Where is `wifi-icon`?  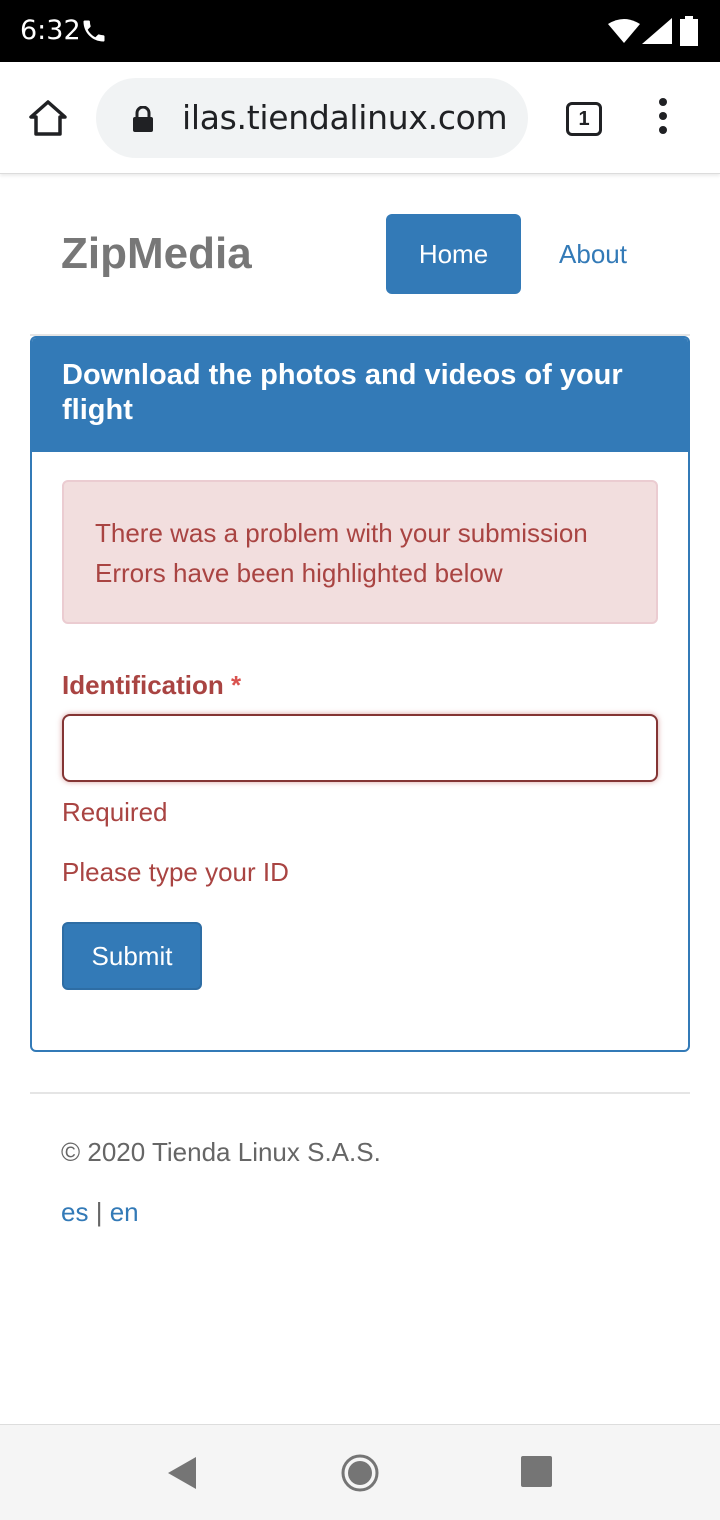
wifi-icon is located at coordinates (624, 31).